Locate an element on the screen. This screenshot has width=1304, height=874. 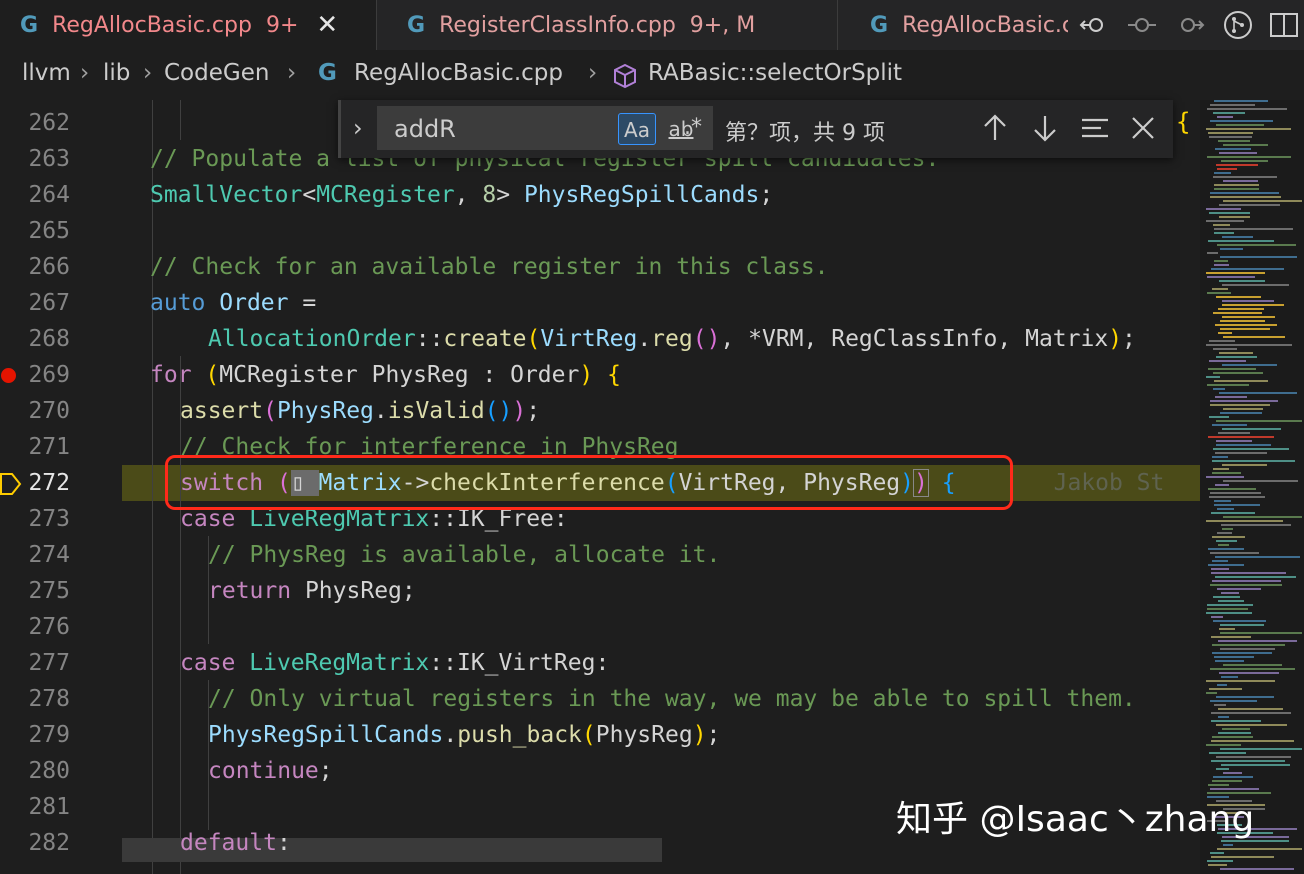
close-icon: ✕ is located at coordinates (327, 25).